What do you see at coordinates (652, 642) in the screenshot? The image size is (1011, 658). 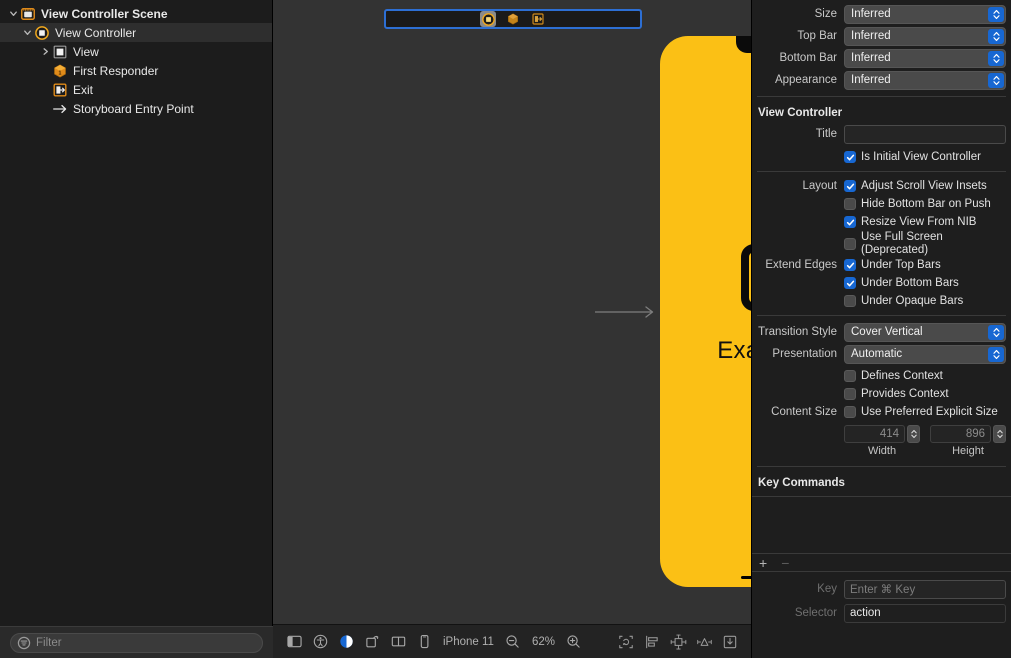 I see `align-icon` at bounding box center [652, 642].